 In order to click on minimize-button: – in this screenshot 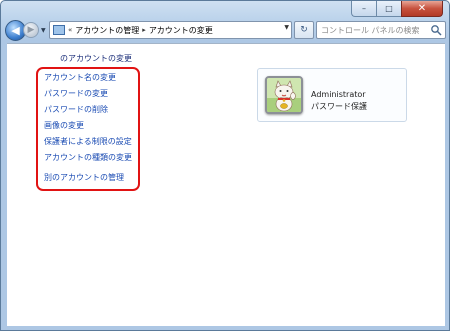, I will do `click(363, 9)`.